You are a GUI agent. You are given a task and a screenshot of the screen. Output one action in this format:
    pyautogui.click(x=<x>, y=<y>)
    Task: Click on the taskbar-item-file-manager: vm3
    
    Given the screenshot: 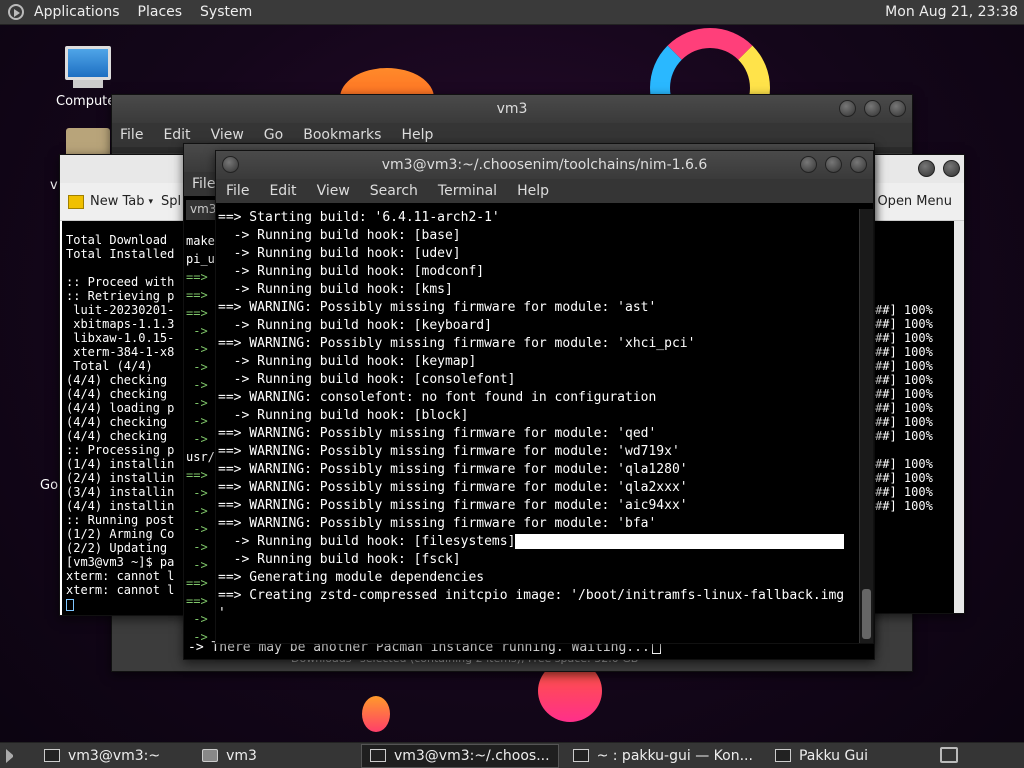 What is the action you would take?
    pyautogui.click(x=229, y=756)
    